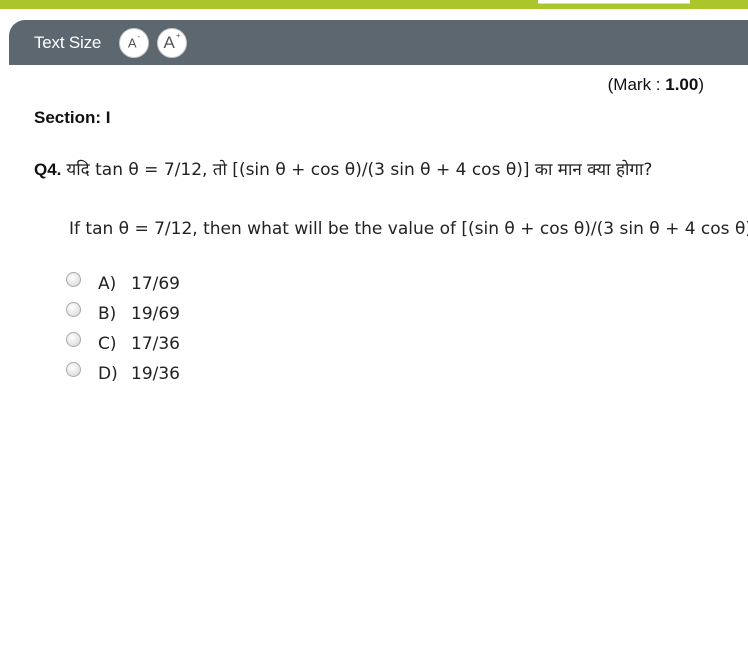 The height and width of the screenshot is (672, 748). Describe the element at coordinates (123, 373) in the screenshot. I see `option-d: D) 19/36` at that location.